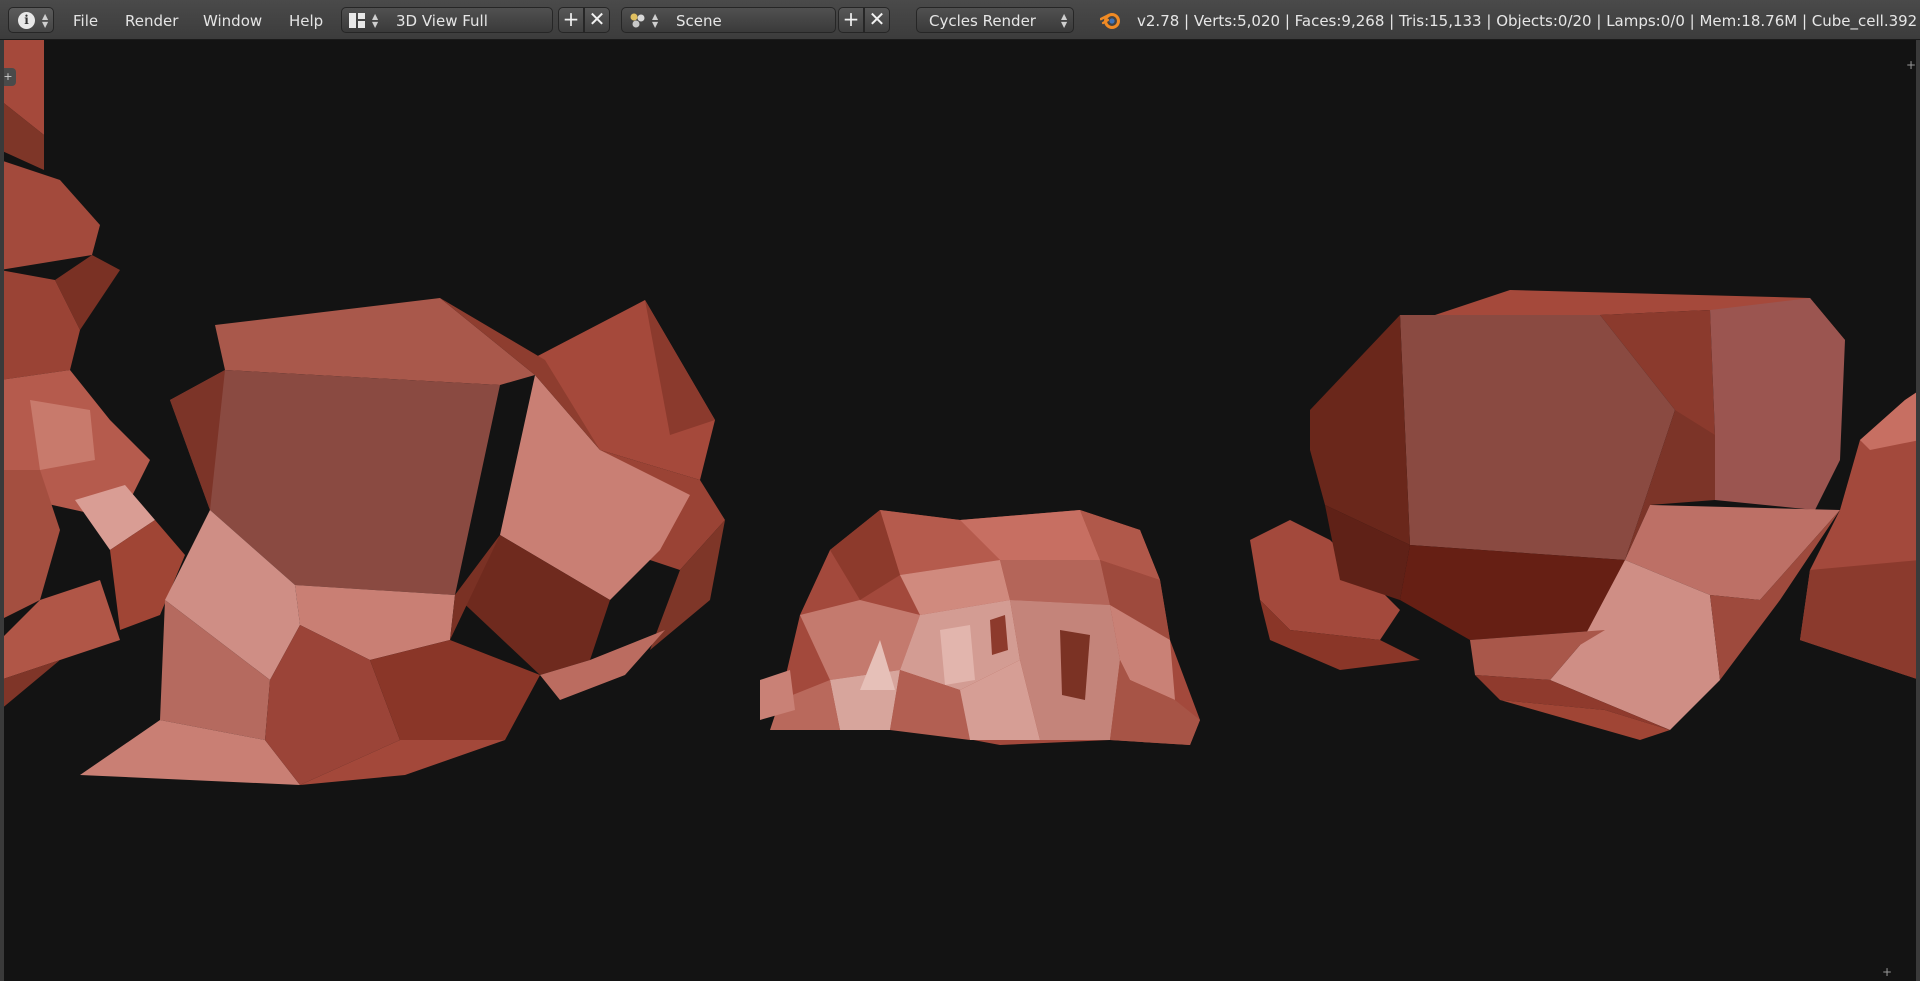 Image resolution: width=1920 pixels, height=981 pixels. I want to click on screen-layout-value: 3D View Full, so click(442, 21).